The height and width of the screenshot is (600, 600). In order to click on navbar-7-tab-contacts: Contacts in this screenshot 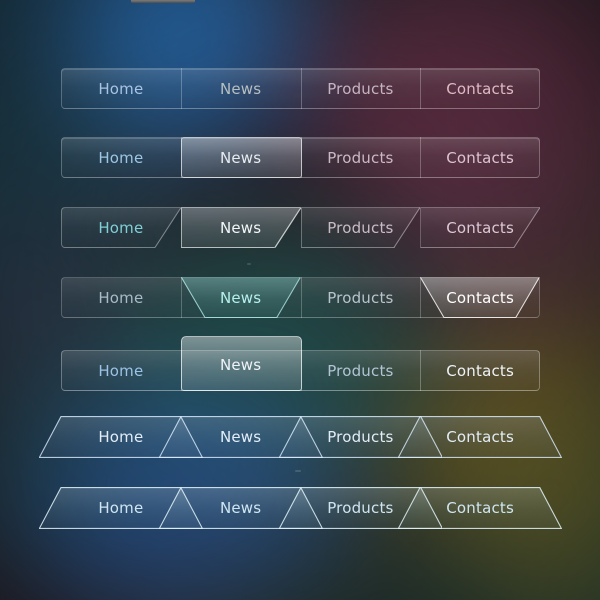, I will do `click(480, 508)`.